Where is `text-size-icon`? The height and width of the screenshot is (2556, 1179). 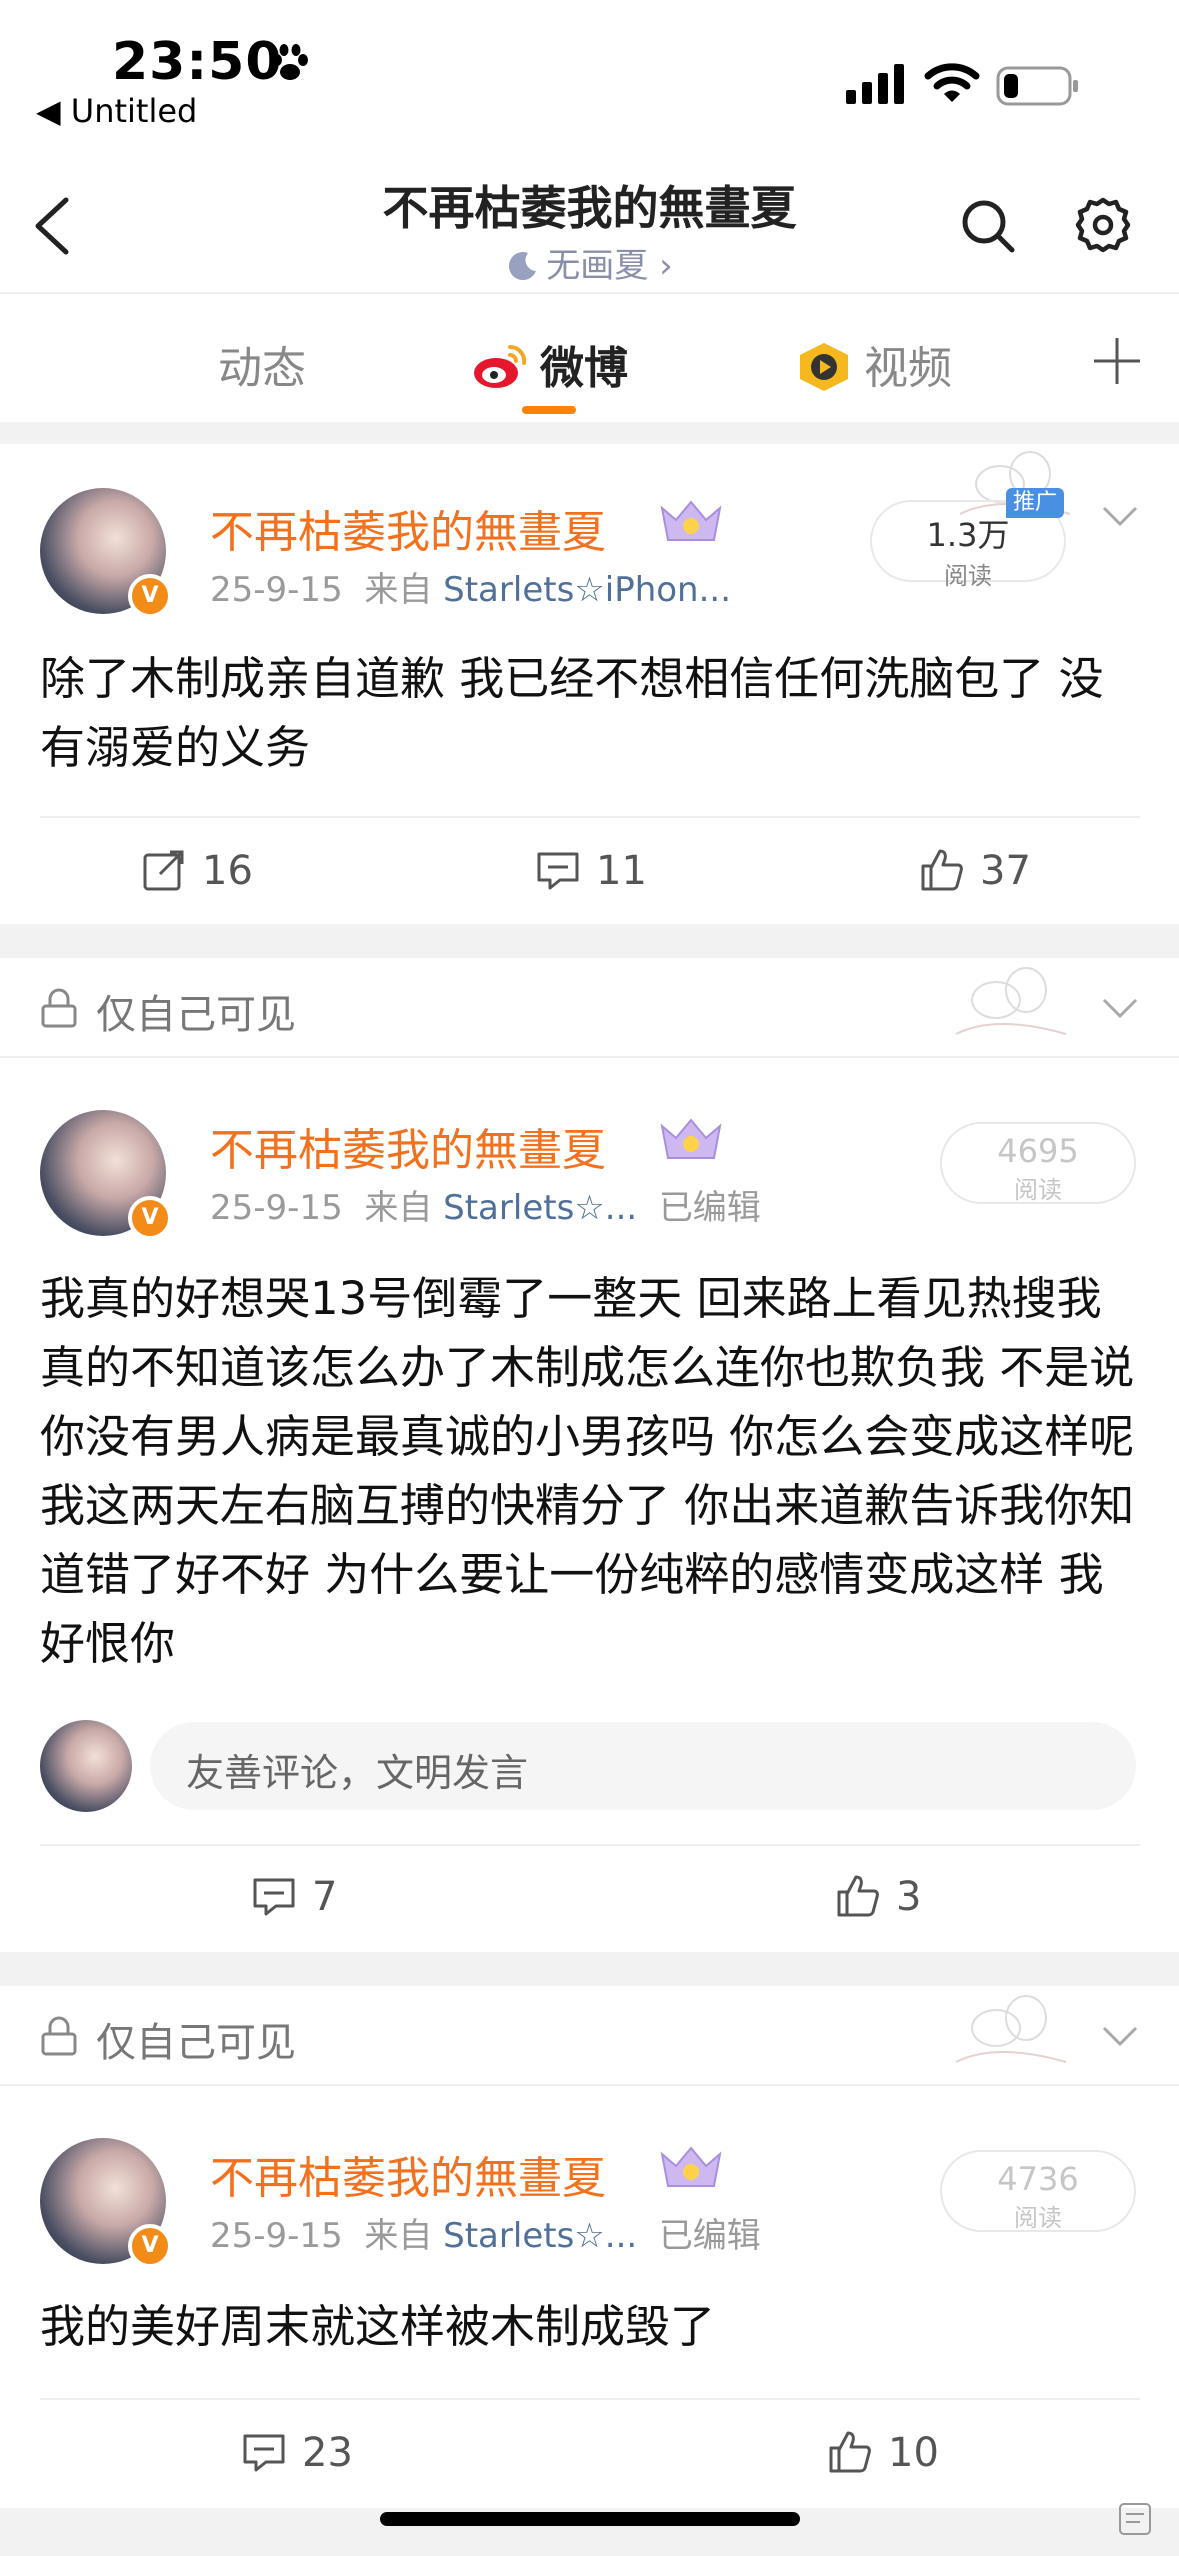
text-size-icon is located at coordinates (1138, 2520).